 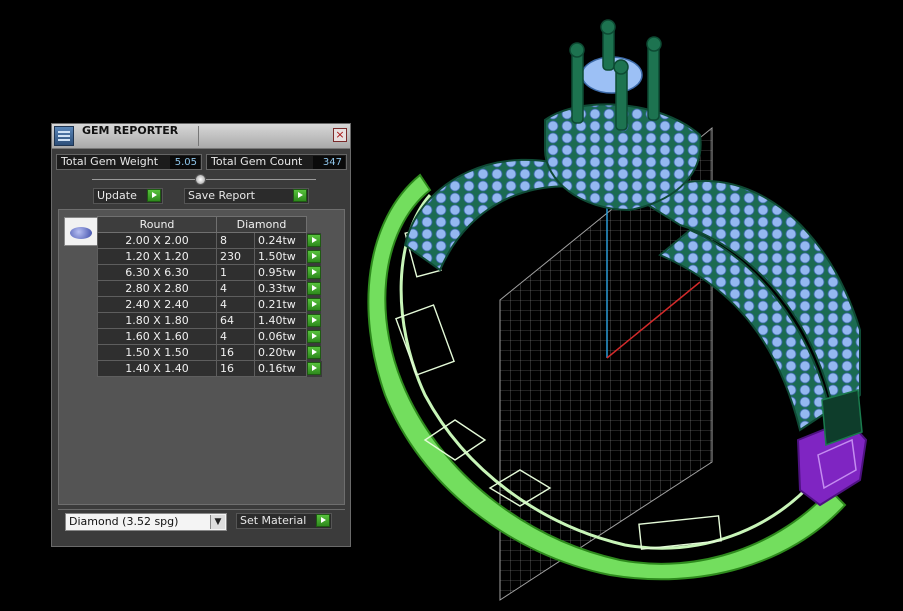 I want to click on gem-size: 1.20 X 1.20, so click(x=157, y=256).